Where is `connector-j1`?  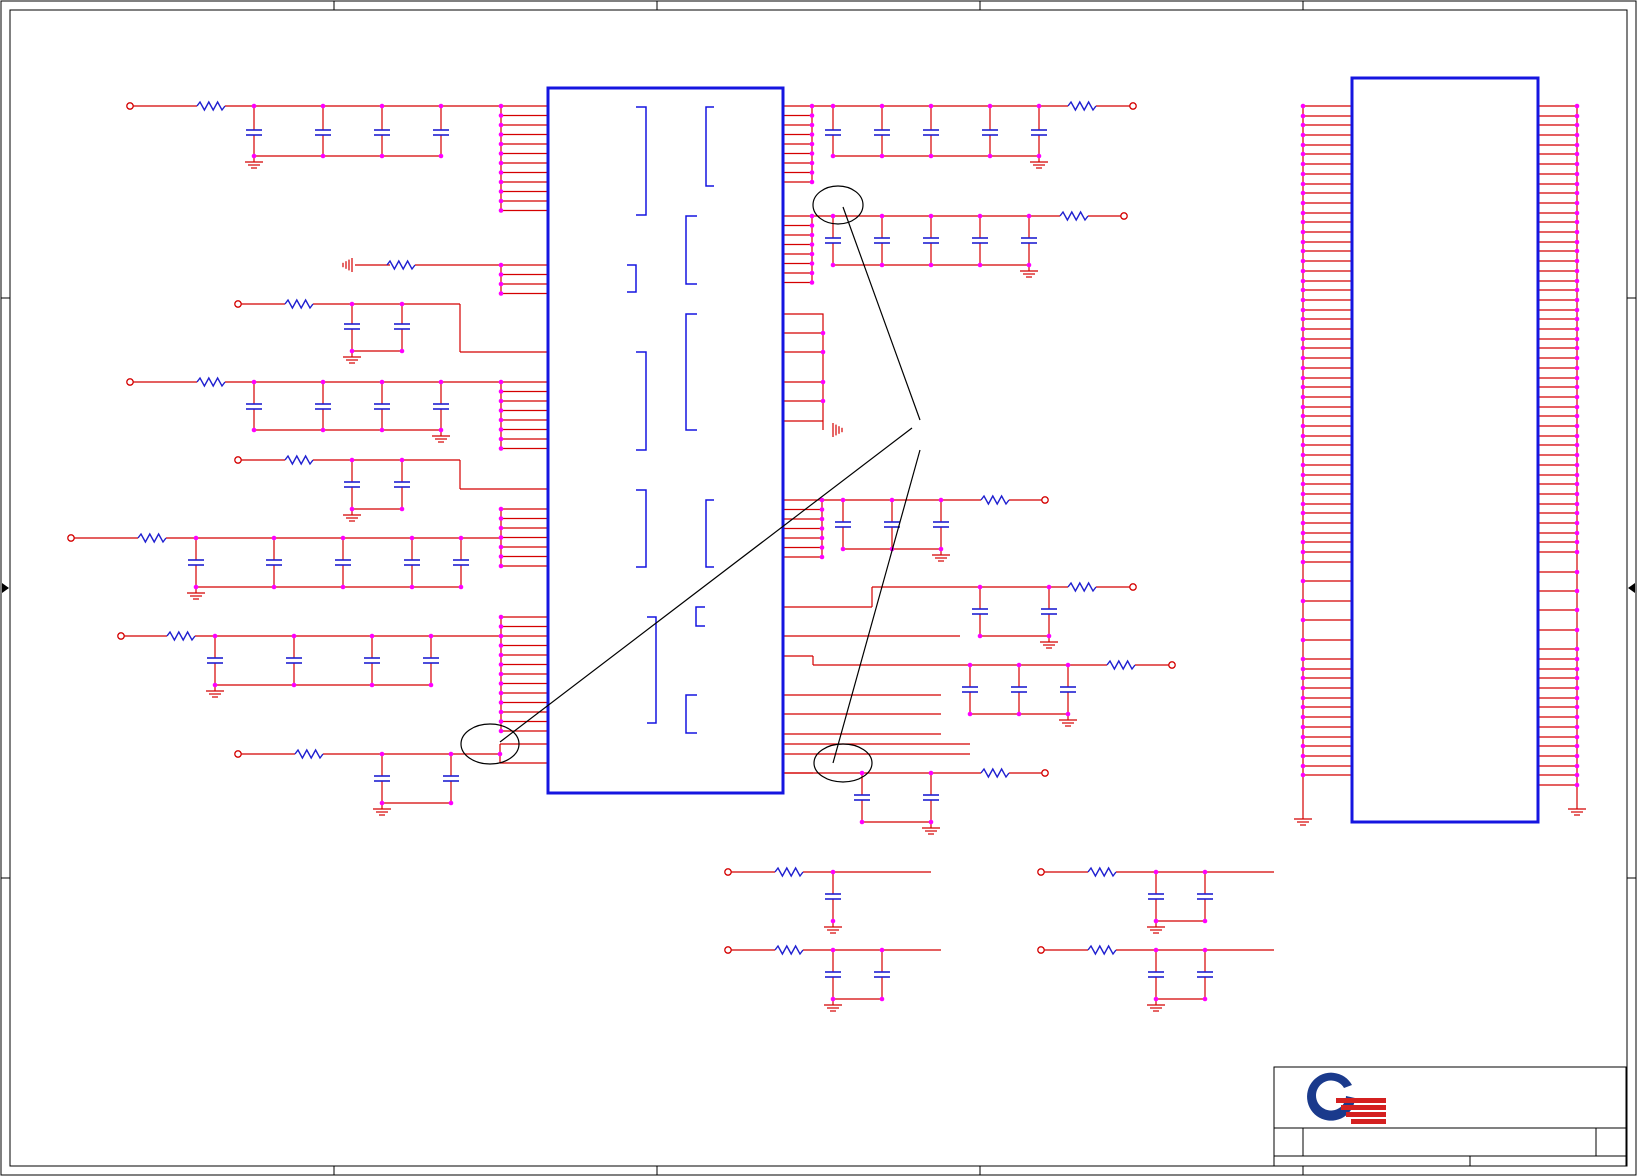
connector-j1 is located at coordinates (1445, 450).